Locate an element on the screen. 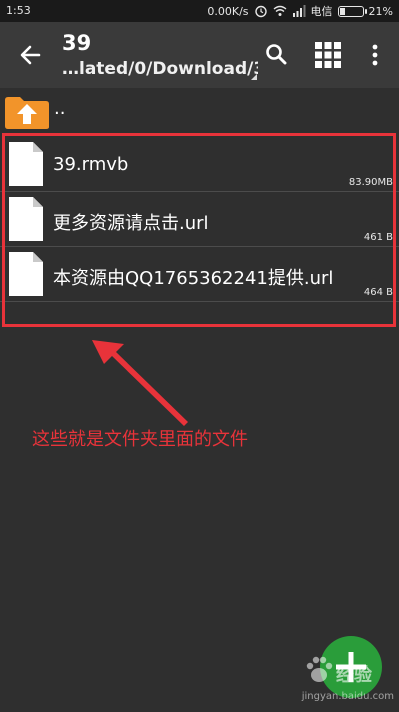 This screenshot has height=712, width=399. status-bar: 1:53 0.00K/s 电信 21% is located at coordinates (199, 11).